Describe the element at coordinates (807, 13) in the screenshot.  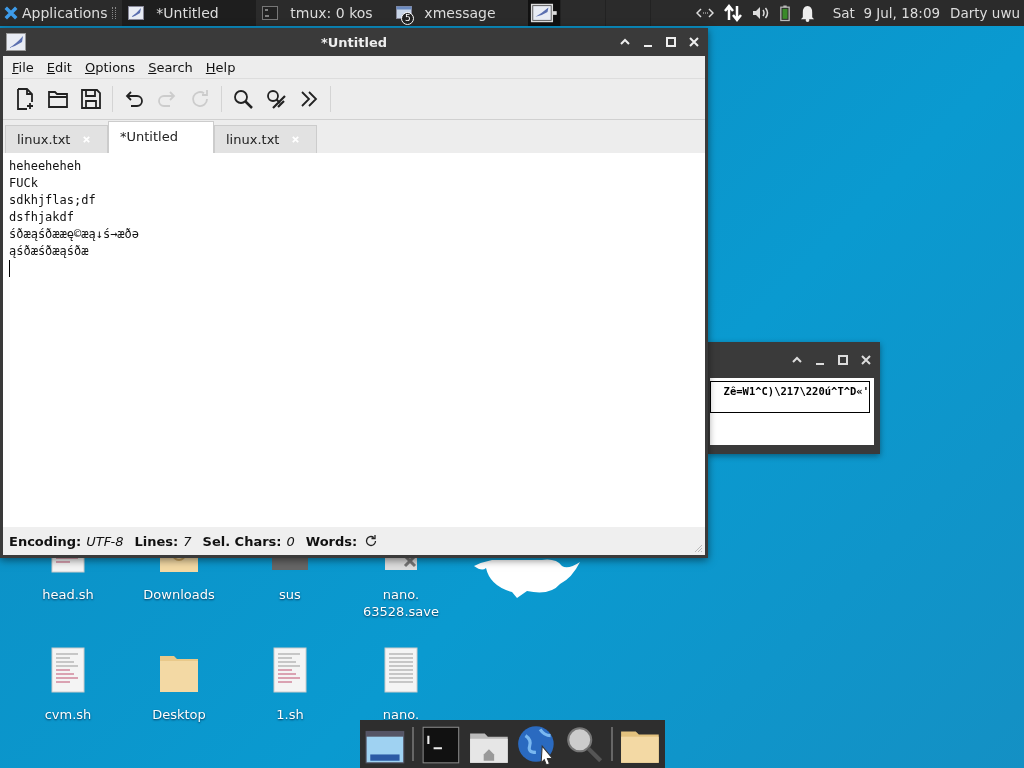
I see `notification-bell-icon` at that location.